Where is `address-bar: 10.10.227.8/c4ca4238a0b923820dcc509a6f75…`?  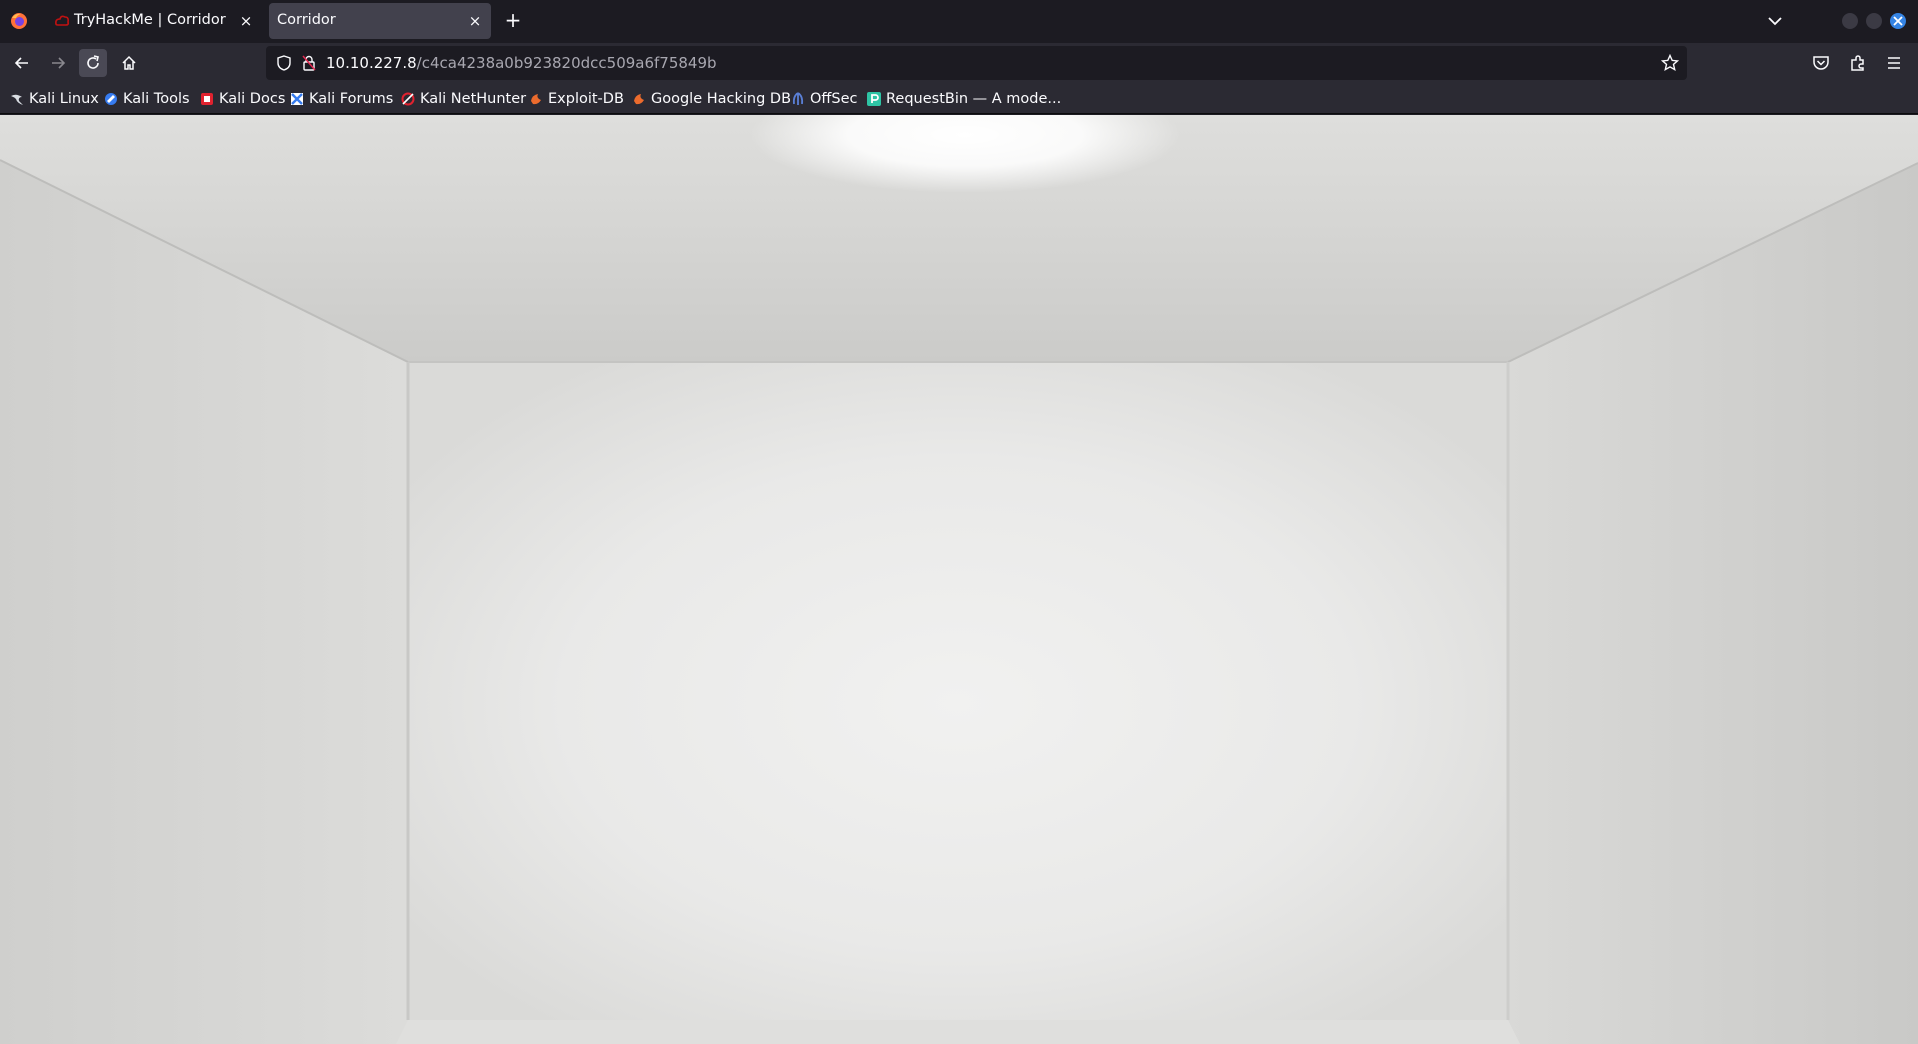
address-bar: 10.10.227.8/c4ca4238a0b923820dcc509a6f75… is located at coordinates (976, 63).